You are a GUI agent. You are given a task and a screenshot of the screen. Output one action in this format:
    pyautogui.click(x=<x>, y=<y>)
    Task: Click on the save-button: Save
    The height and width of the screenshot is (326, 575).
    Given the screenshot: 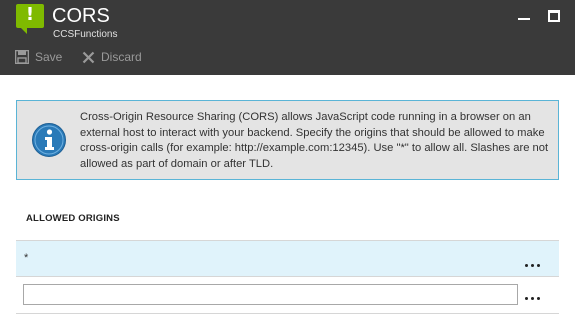 What is the action you would take?
    pyautogui.click(x=38, y=57)
    